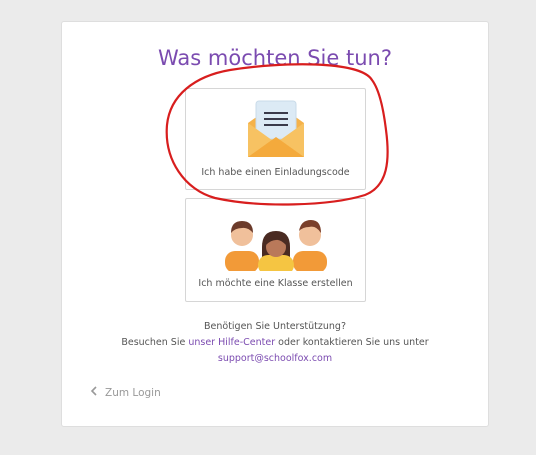 The width and height of the screenshot is (536, 455). Describe the element at coordinates (153, 342) in the screenshot. I see `support-line-prefix: Besuchen Sie` at that location.